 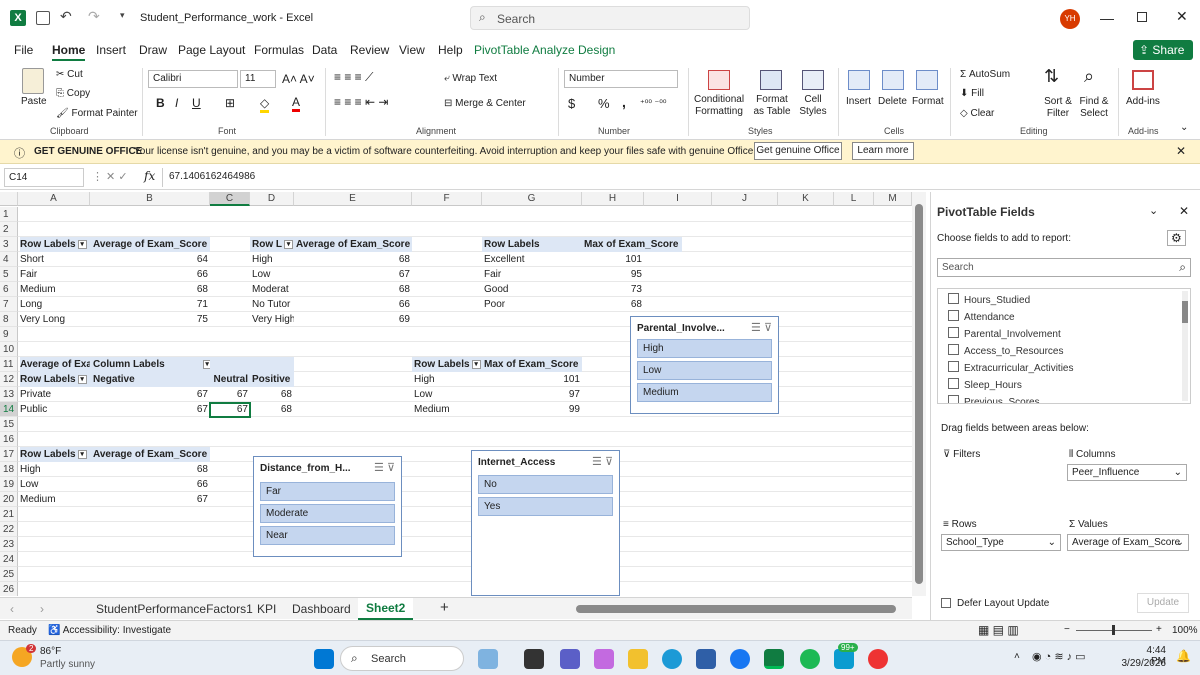 What do you see at coordinates (258, 79) in the screenshot?
I see `font-size-select: 11` at bounding box center [258, 79].